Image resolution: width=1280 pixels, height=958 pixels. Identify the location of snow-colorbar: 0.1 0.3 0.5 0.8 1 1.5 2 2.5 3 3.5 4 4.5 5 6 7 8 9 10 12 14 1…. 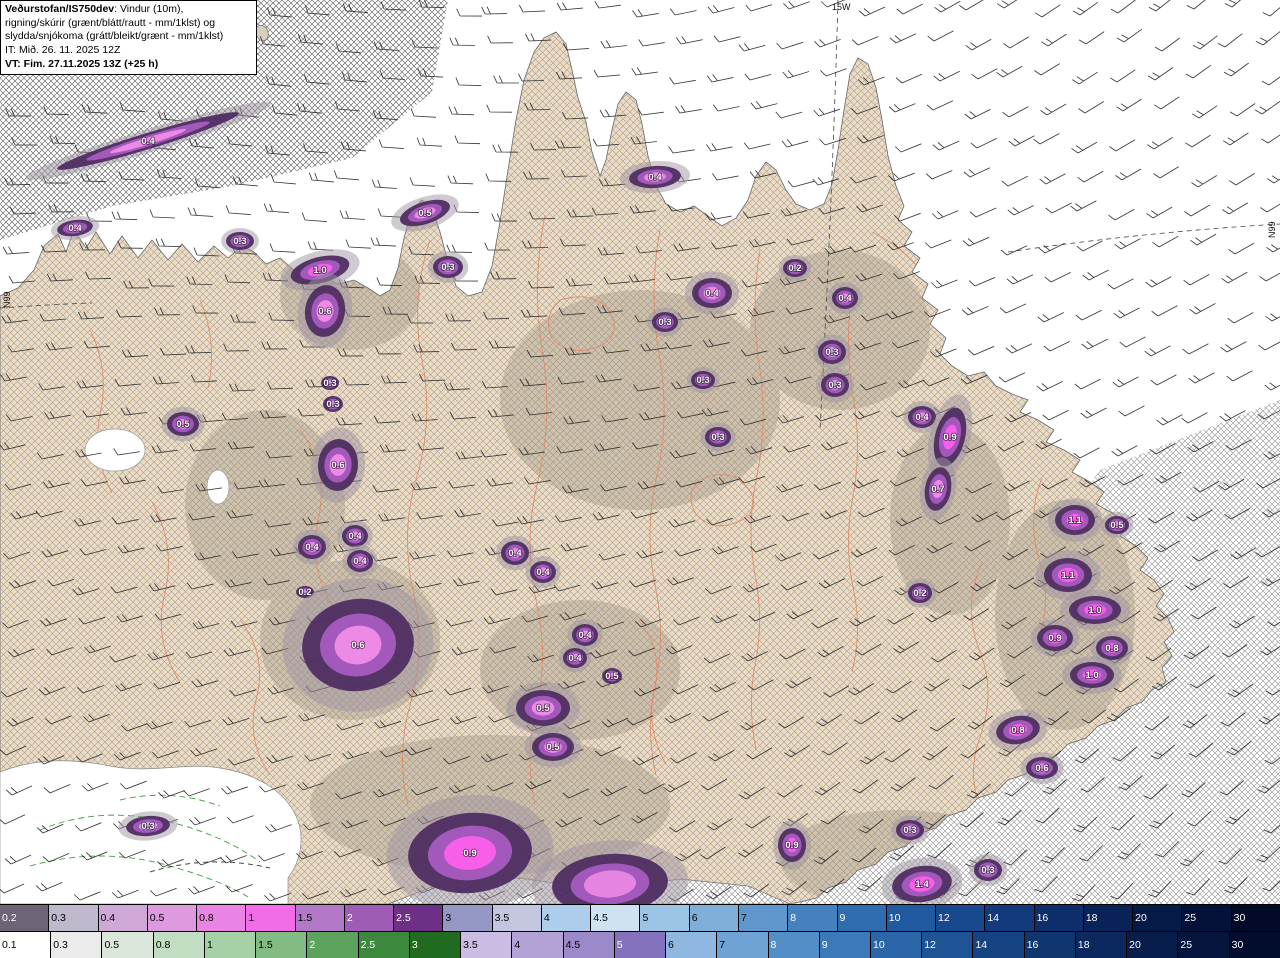
(640, 944).